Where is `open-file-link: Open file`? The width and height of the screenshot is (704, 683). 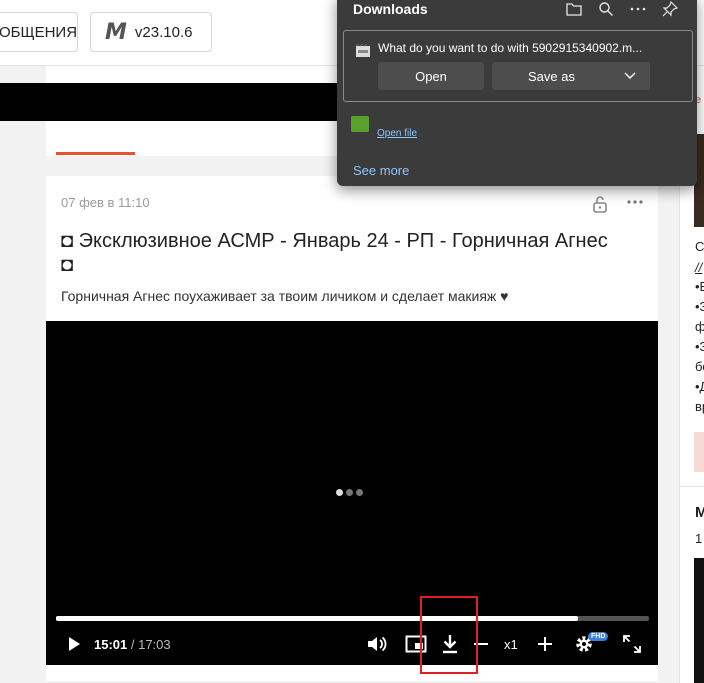
open-file-link: Open file is located at coordinates (397, 133).